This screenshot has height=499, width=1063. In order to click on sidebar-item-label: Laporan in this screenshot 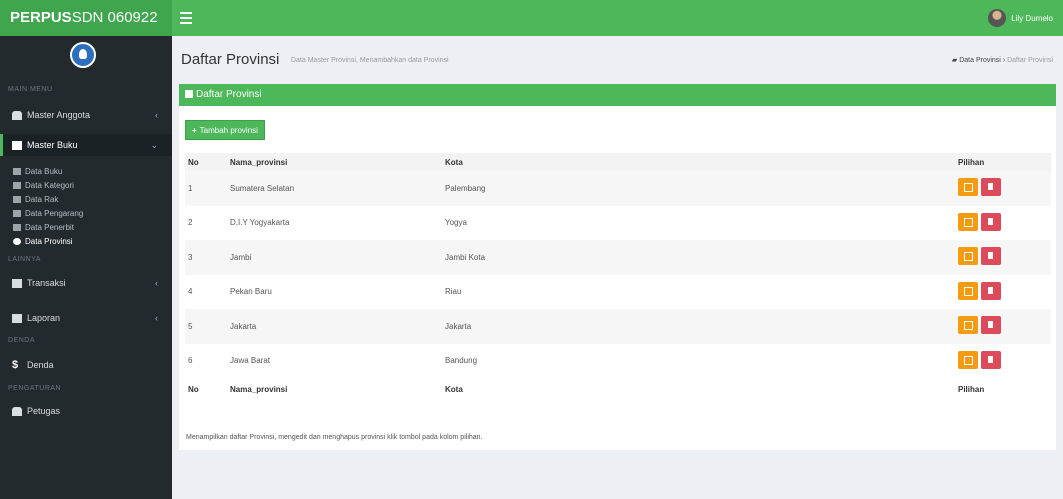, I will do `click(44, 318)`.